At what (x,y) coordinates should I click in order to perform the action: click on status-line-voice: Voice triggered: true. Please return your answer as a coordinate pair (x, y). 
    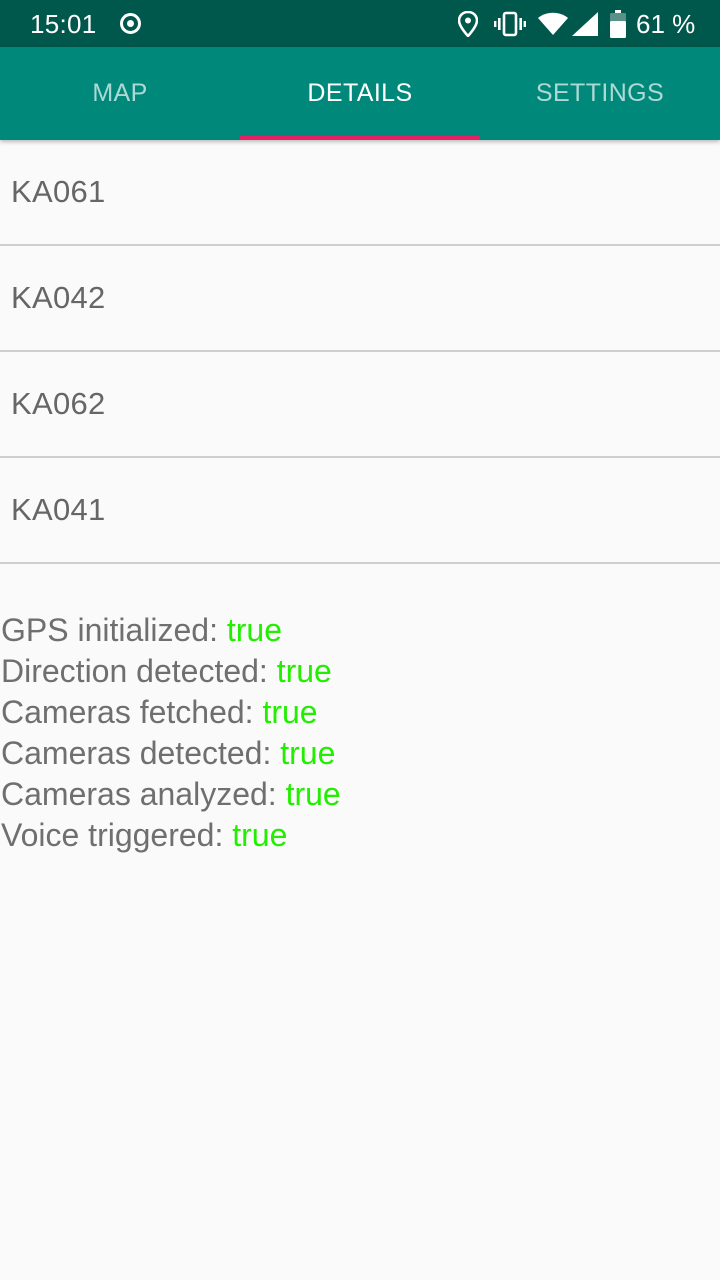
    Looking at the image, I should click on (171, 835).